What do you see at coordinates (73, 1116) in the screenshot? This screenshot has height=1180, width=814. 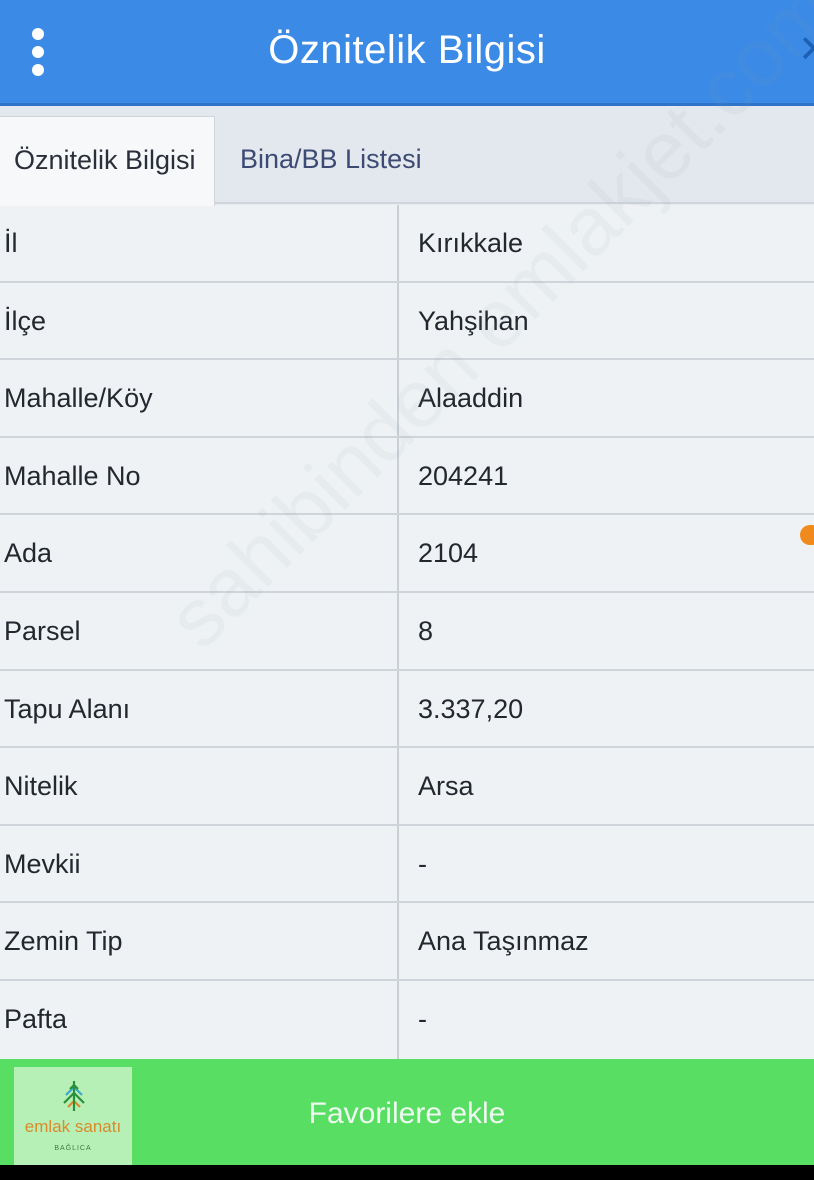 I see `brand-logo: emlak sanatı BAĞLICA` at bounding box center [73, 1116].